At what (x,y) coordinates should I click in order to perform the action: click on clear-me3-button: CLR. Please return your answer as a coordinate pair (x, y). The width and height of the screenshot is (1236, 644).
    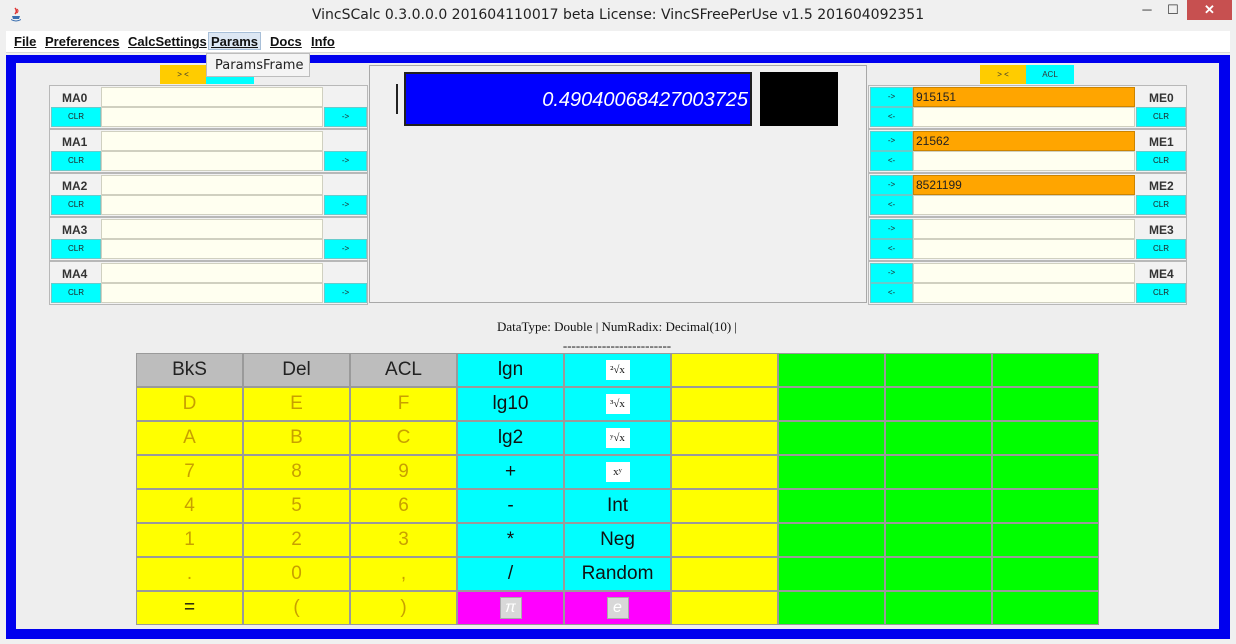
    Looking at the image, I should click on (1161, 249).